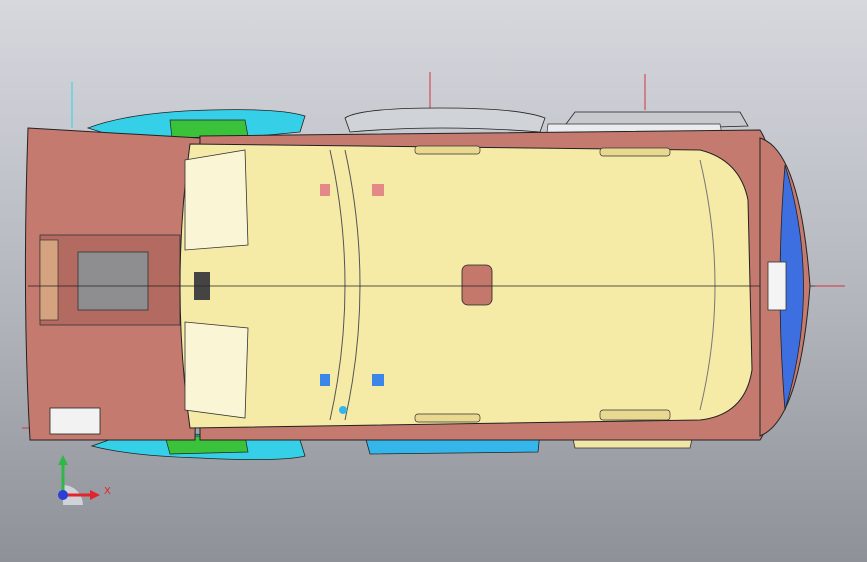  What do you see at coordinates (107, 491) in the screenshot?
I see `x-axis-label: X` at bounding box center [107, 491].